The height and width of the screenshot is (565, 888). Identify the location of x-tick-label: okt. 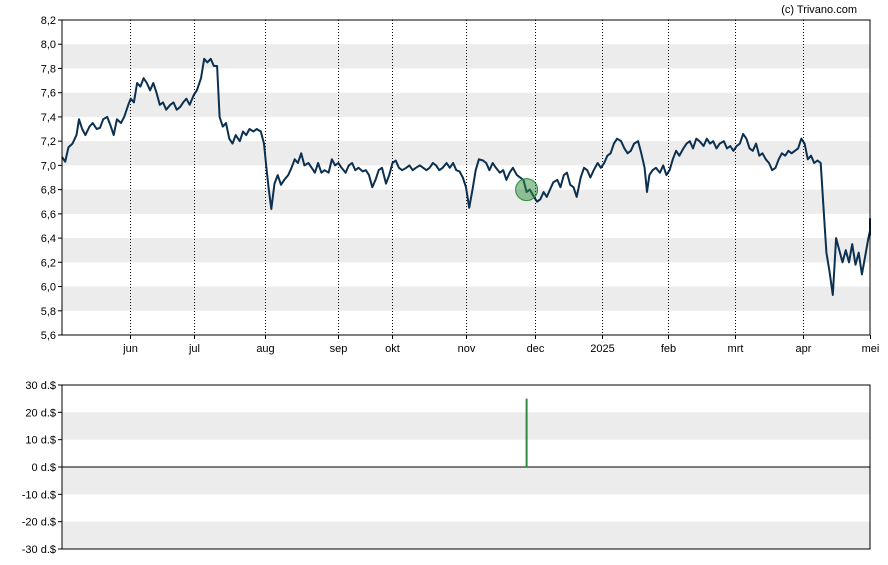
(392, 349).